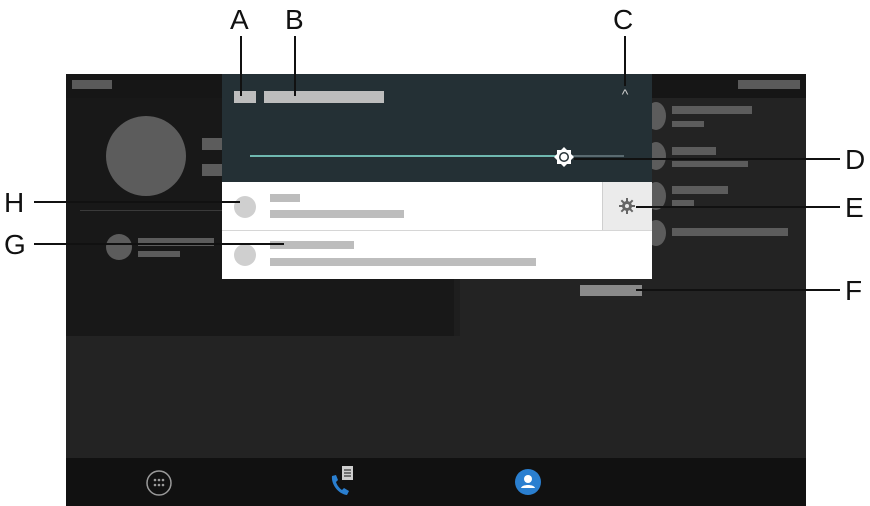 The image size is (870, 506). Describe the element at coordinates (324, 97) in the screenshot. I see `panel-status-text` at that location.